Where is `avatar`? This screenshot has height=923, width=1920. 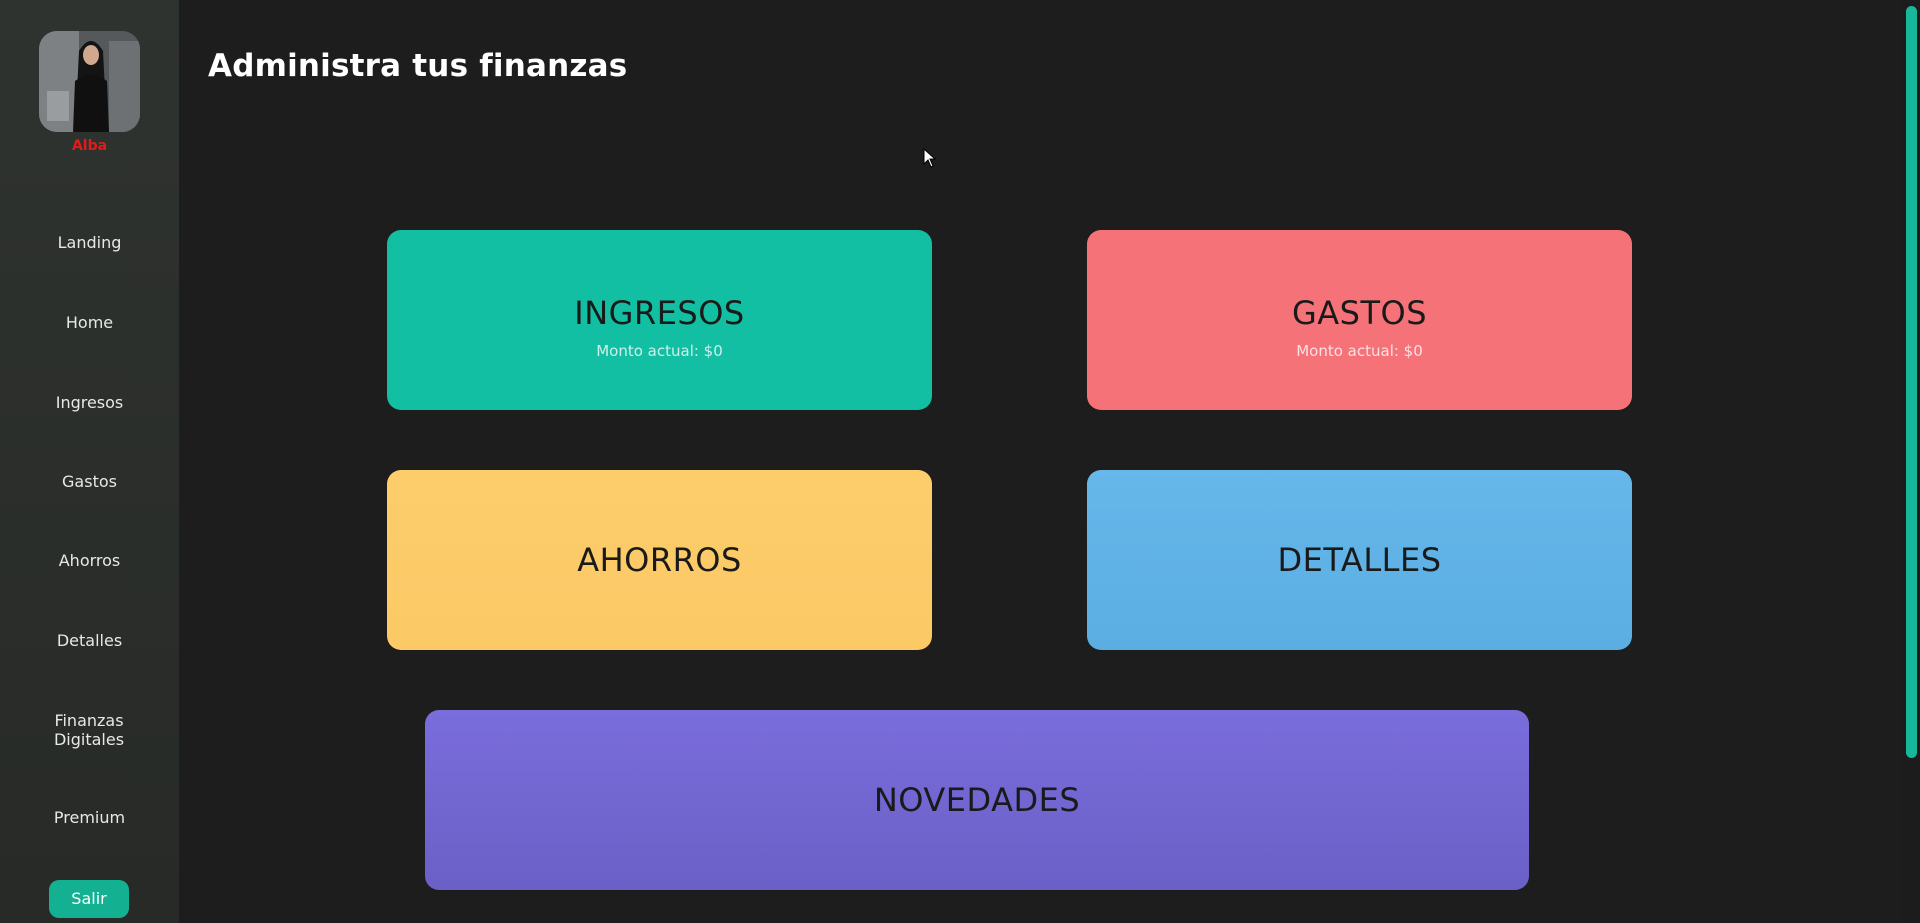 avatar is located at coordinates (89, 81).